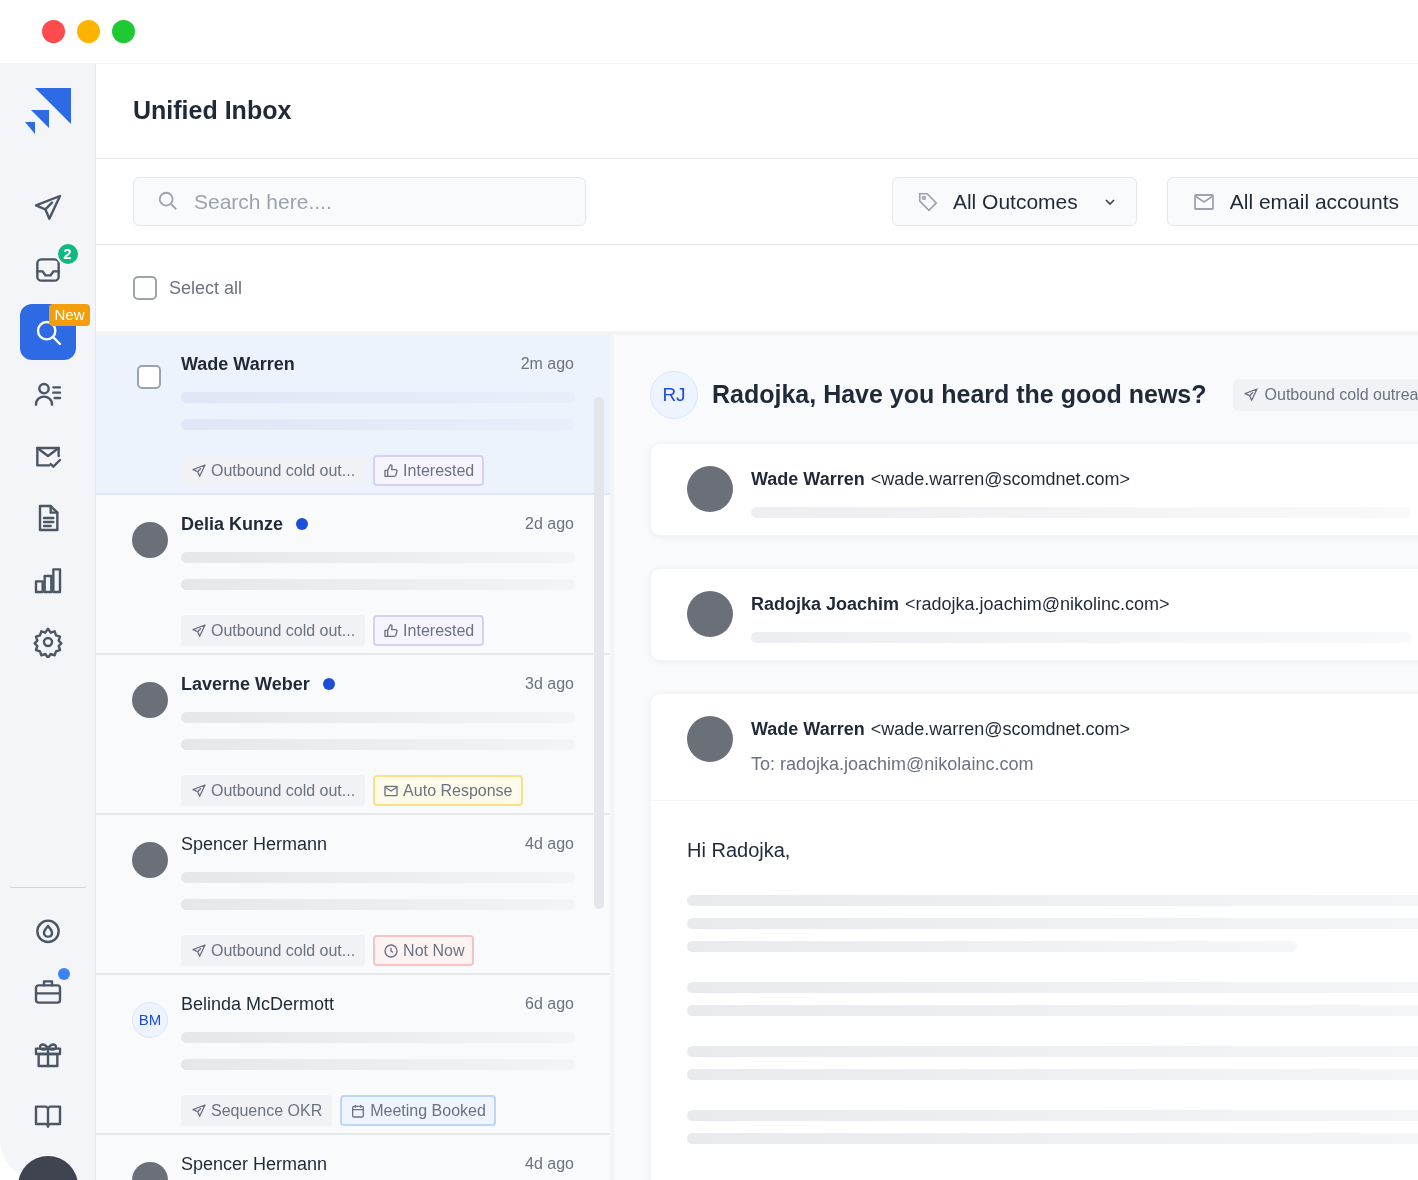 The width and height of the screenshot is (1418, 1180). What do you see at coordinates (434, 950) in the screenshot?
I see `outcome-label: Not Now` at bounding box center [434, 950].